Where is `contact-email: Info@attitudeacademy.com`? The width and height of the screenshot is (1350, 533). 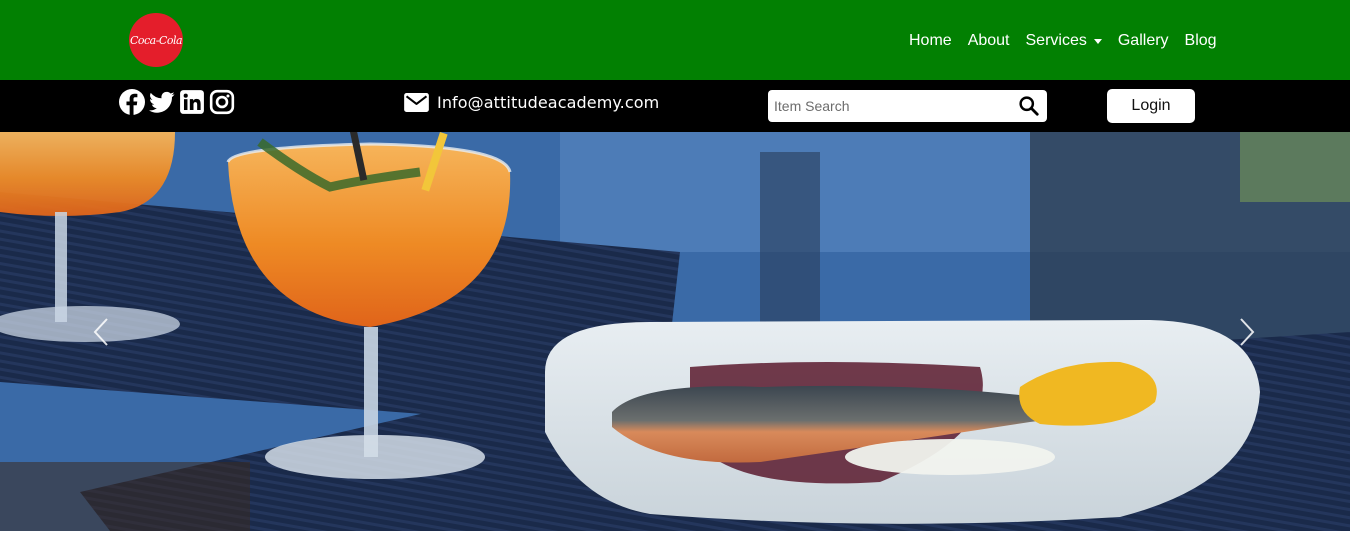 contact-email: Info@attitudeacademy.com is located at coordinates (531, 102).